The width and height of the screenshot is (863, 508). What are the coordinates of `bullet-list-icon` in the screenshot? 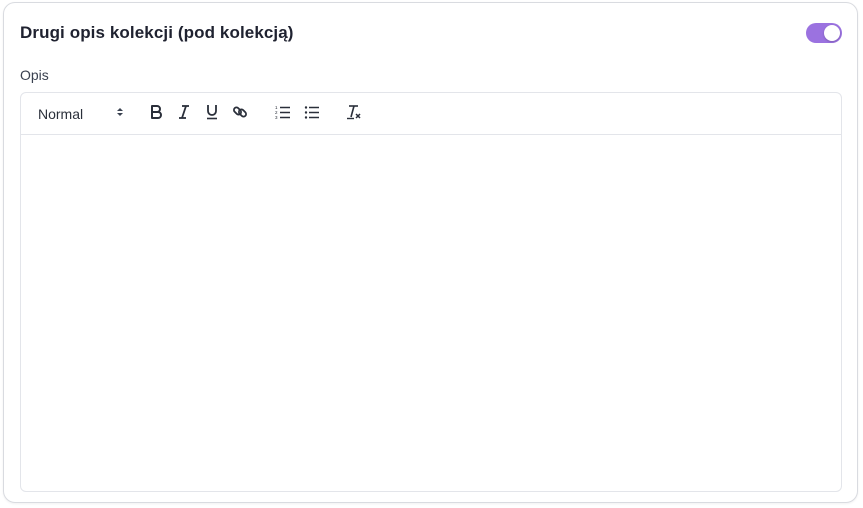 It's located at (312, 114).